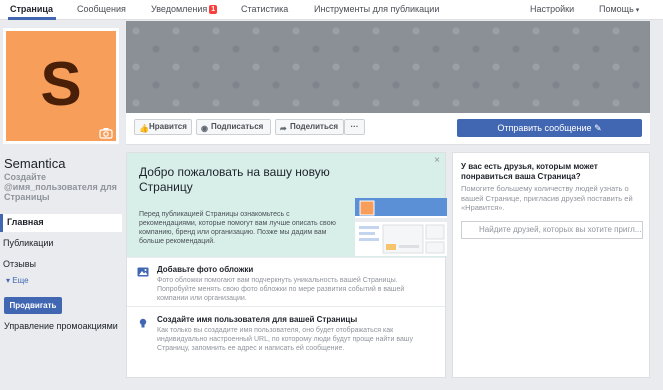 The height and width of the screenshot is (390, 663). I want to click on help-menu: Помощь ▾, so click(619, 9).